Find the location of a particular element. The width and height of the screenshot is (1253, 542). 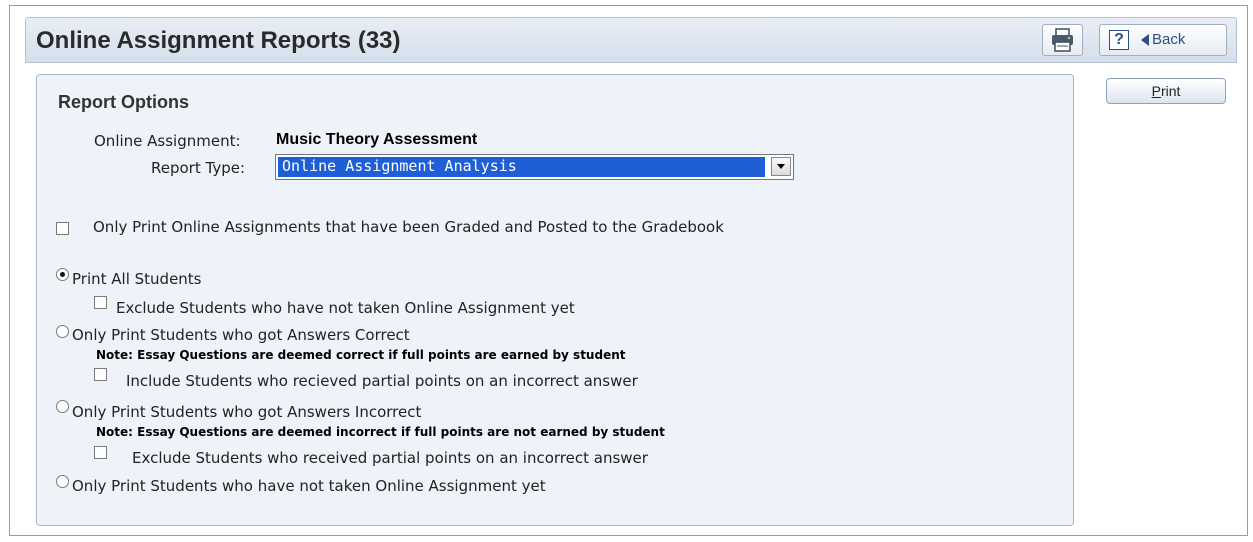

exclude-partial-checkbox is located at coordinates (100, 452).